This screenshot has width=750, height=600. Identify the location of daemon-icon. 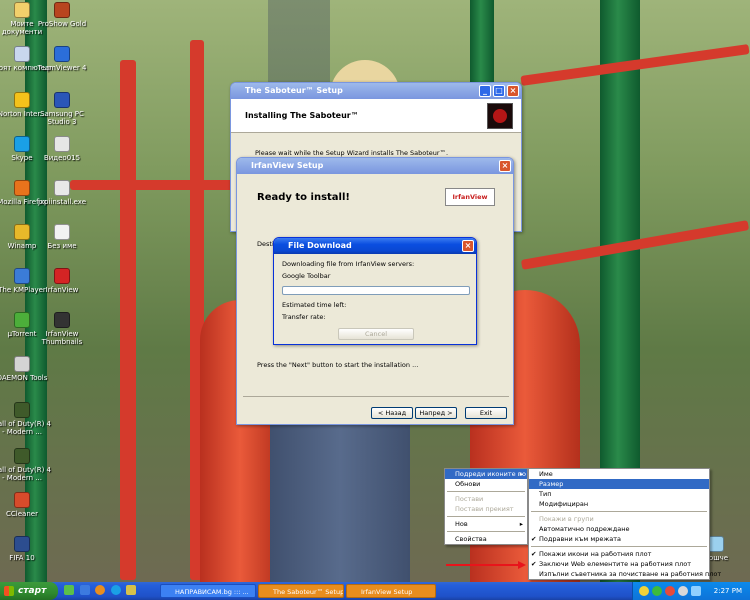
(22, 364).